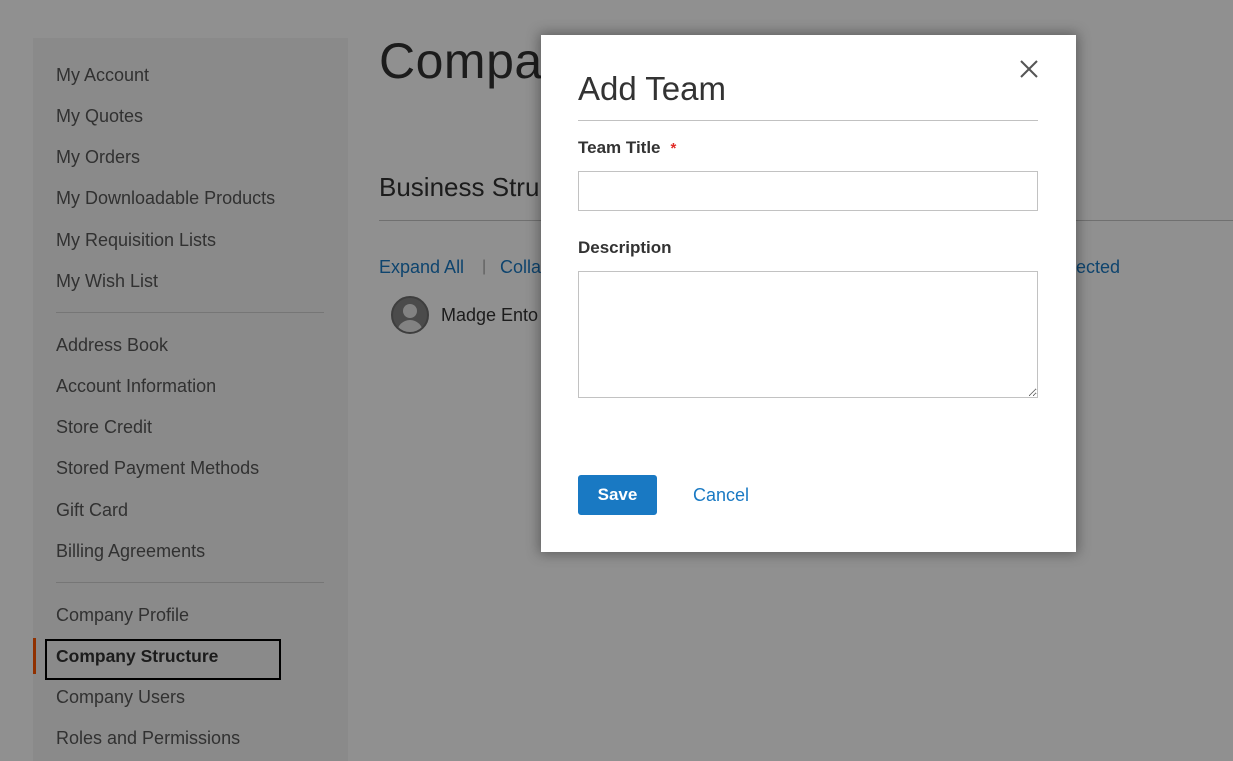 Image resolution: width=1233 pixels, height=761 pixels. What do you see at coordinates (617, 495) in the screenshot?
I see `save-button: Save` at bounding box center [617, 495].